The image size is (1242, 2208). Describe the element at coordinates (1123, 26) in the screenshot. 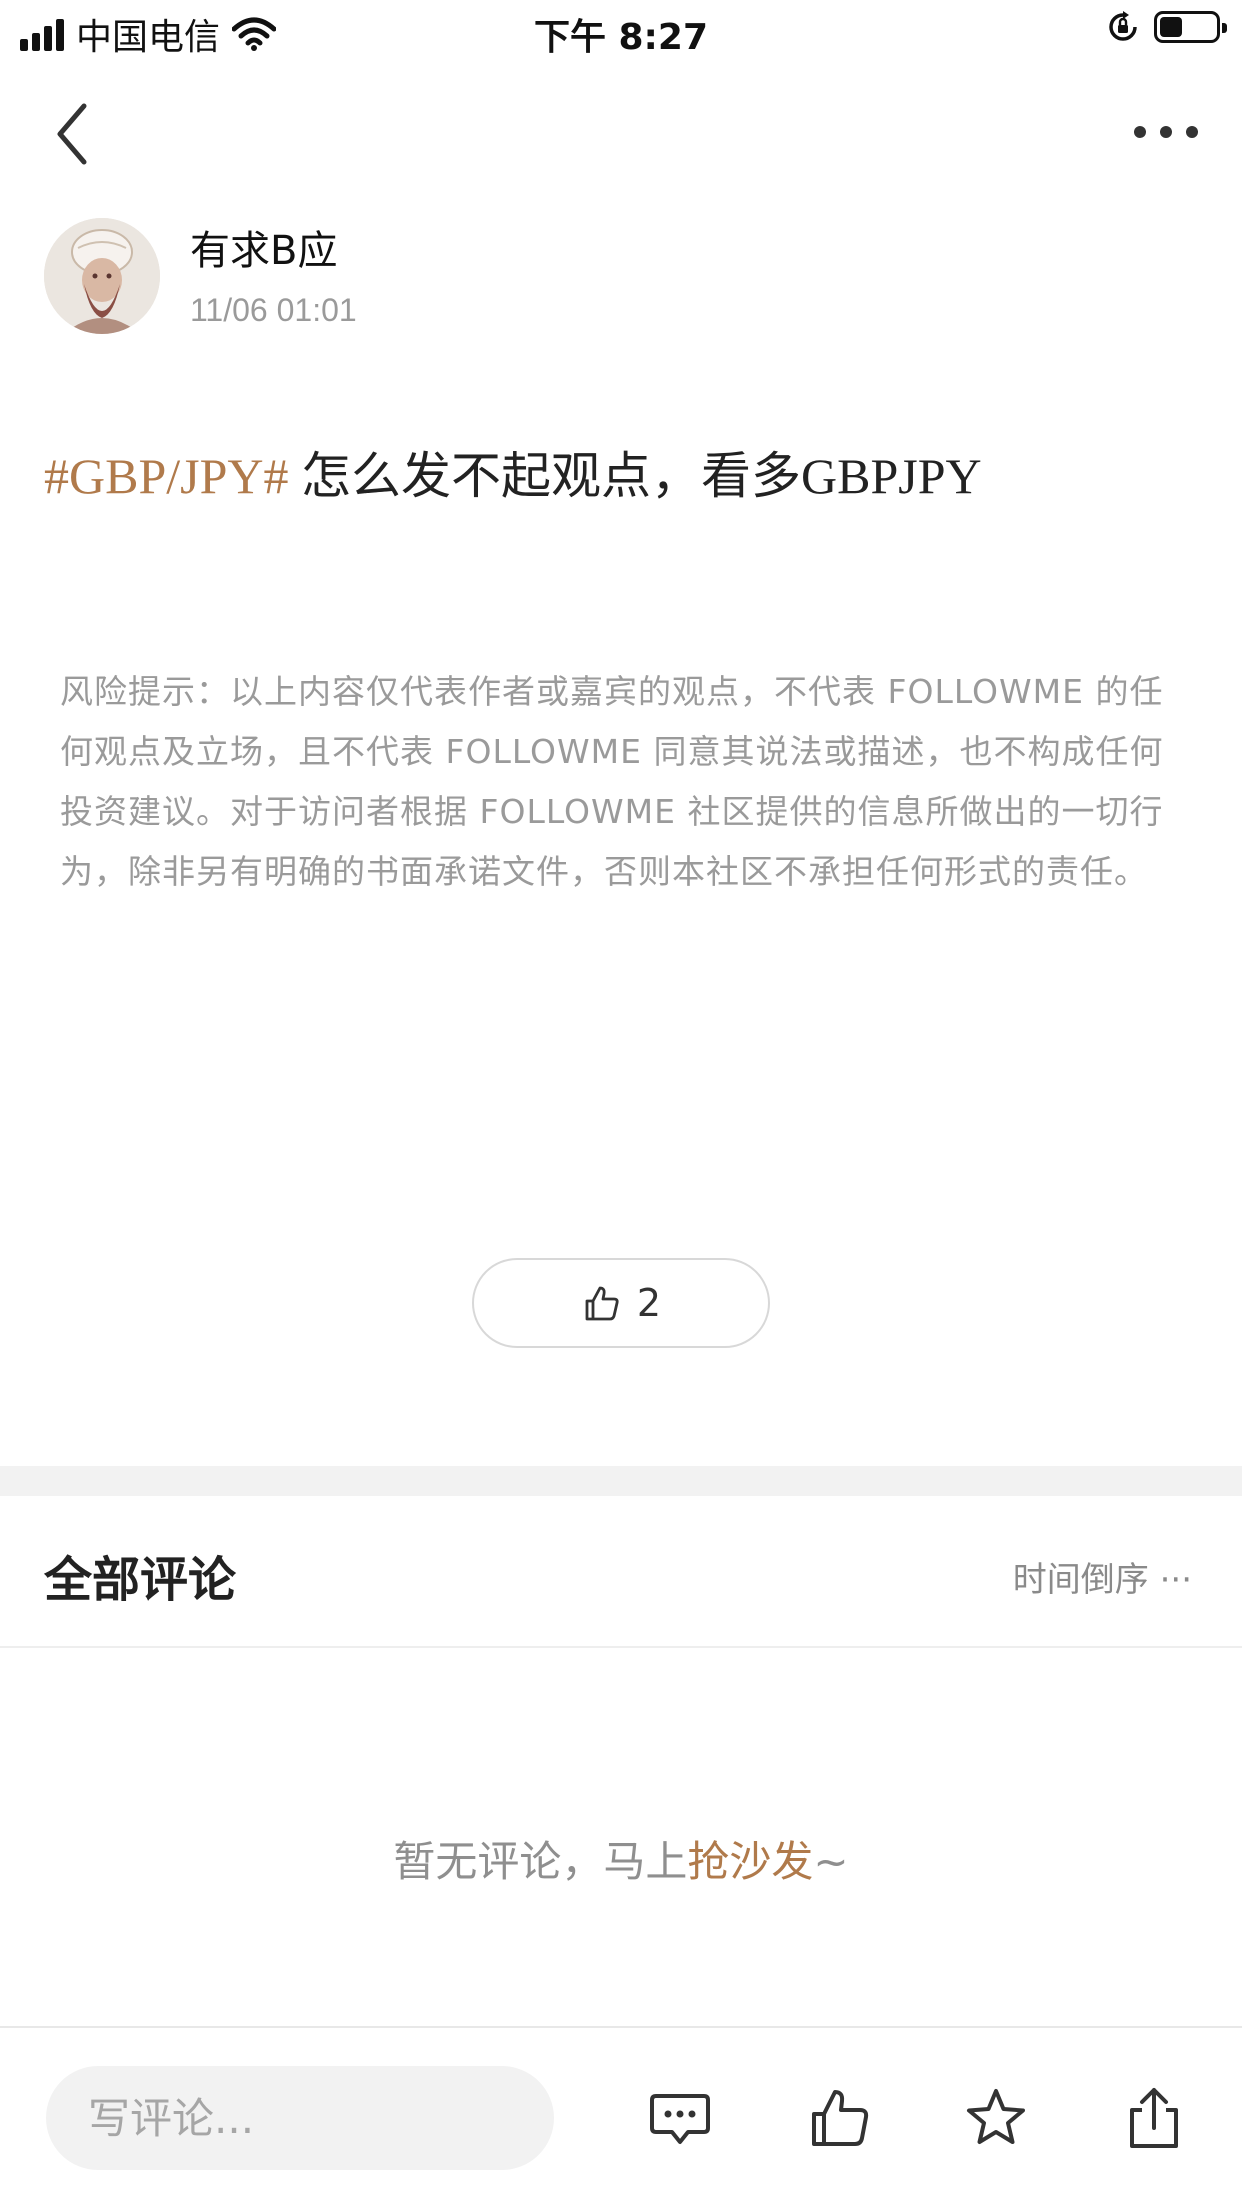

I see `rotation-lock-icon` at that location.